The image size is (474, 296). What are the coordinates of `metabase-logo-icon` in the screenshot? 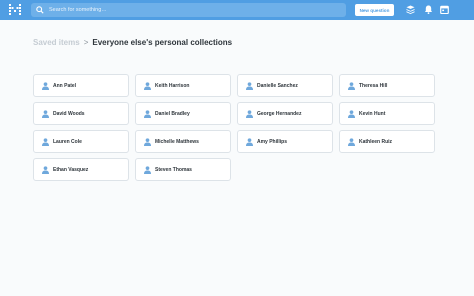 It's located at (15, 10).